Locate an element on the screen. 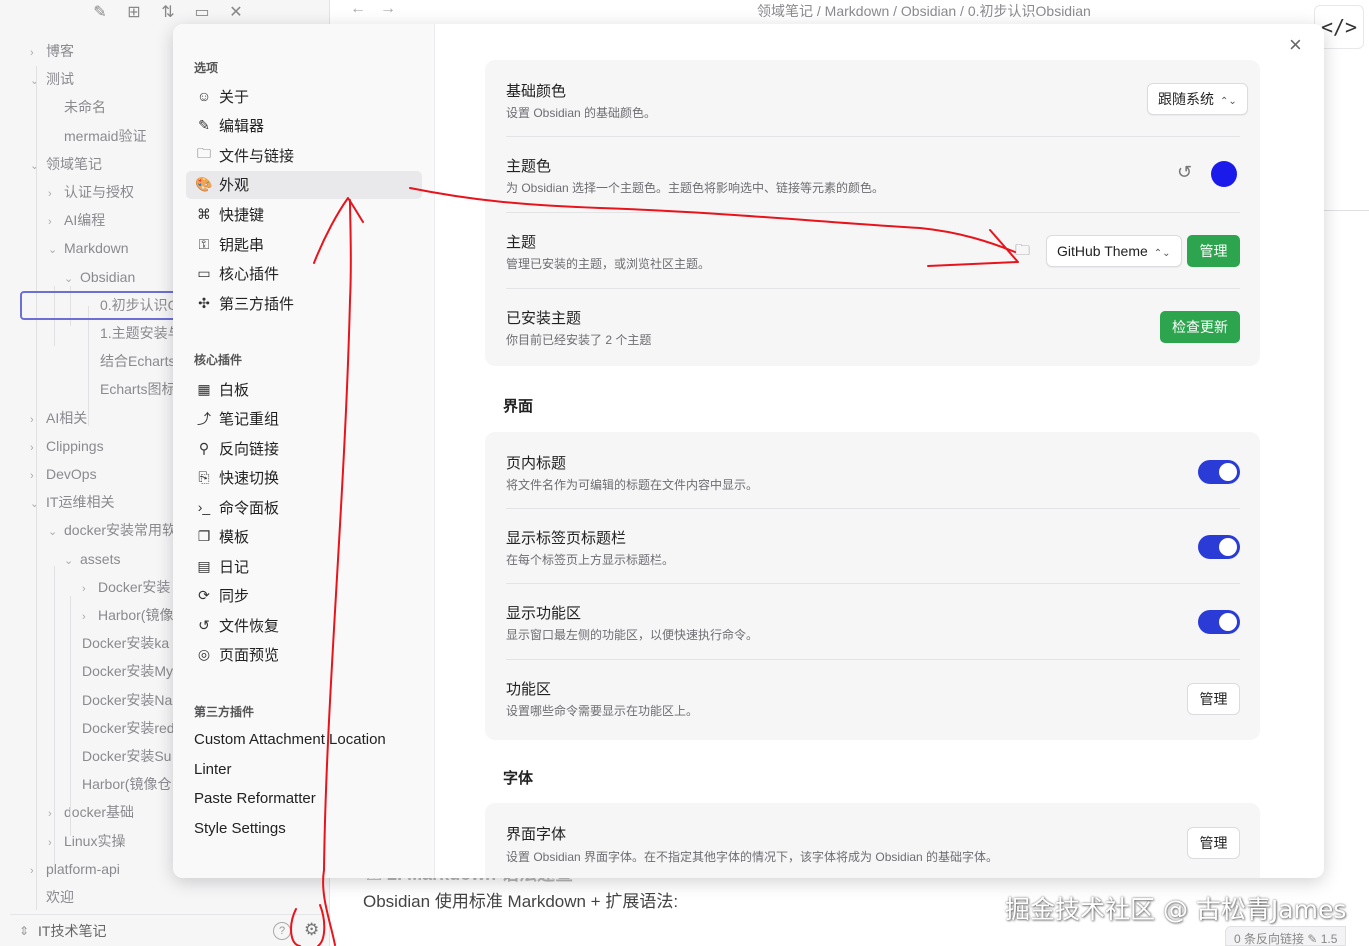 Image resolution: width=1369 pixels, height=946 pixels. setting-name: 界面字体 is located at coordinates (536, 834).